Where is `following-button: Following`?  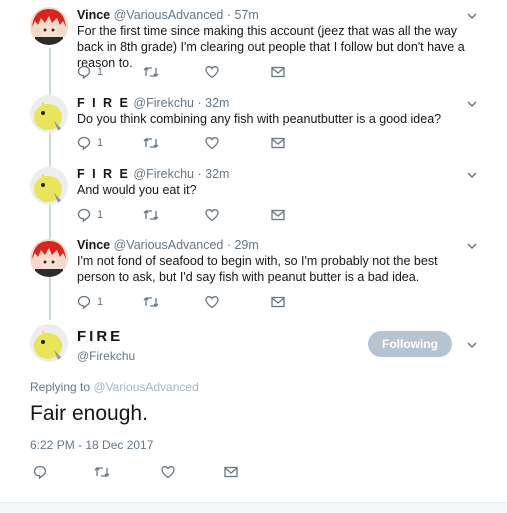
following-button: Following is located at coordinates (410, 344).